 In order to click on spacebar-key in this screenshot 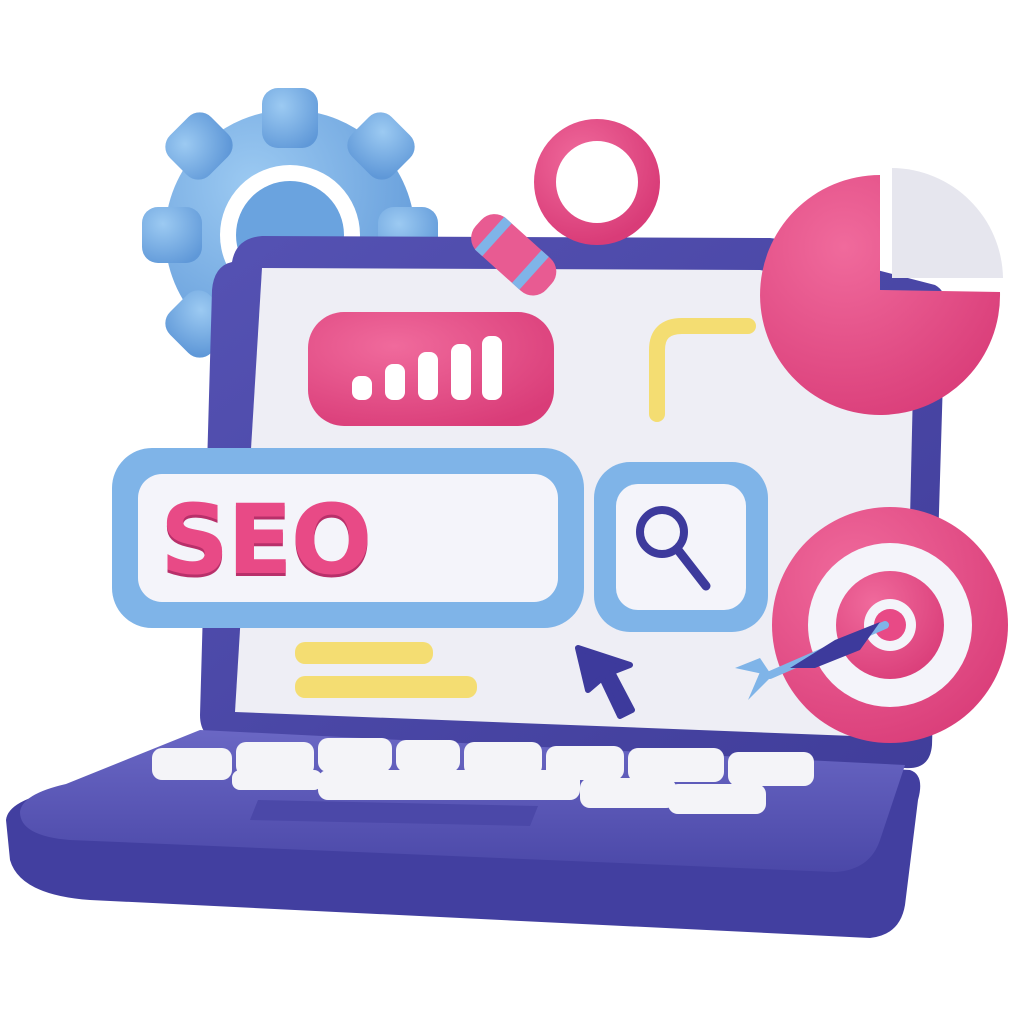, I will do `click(449, 785)`.